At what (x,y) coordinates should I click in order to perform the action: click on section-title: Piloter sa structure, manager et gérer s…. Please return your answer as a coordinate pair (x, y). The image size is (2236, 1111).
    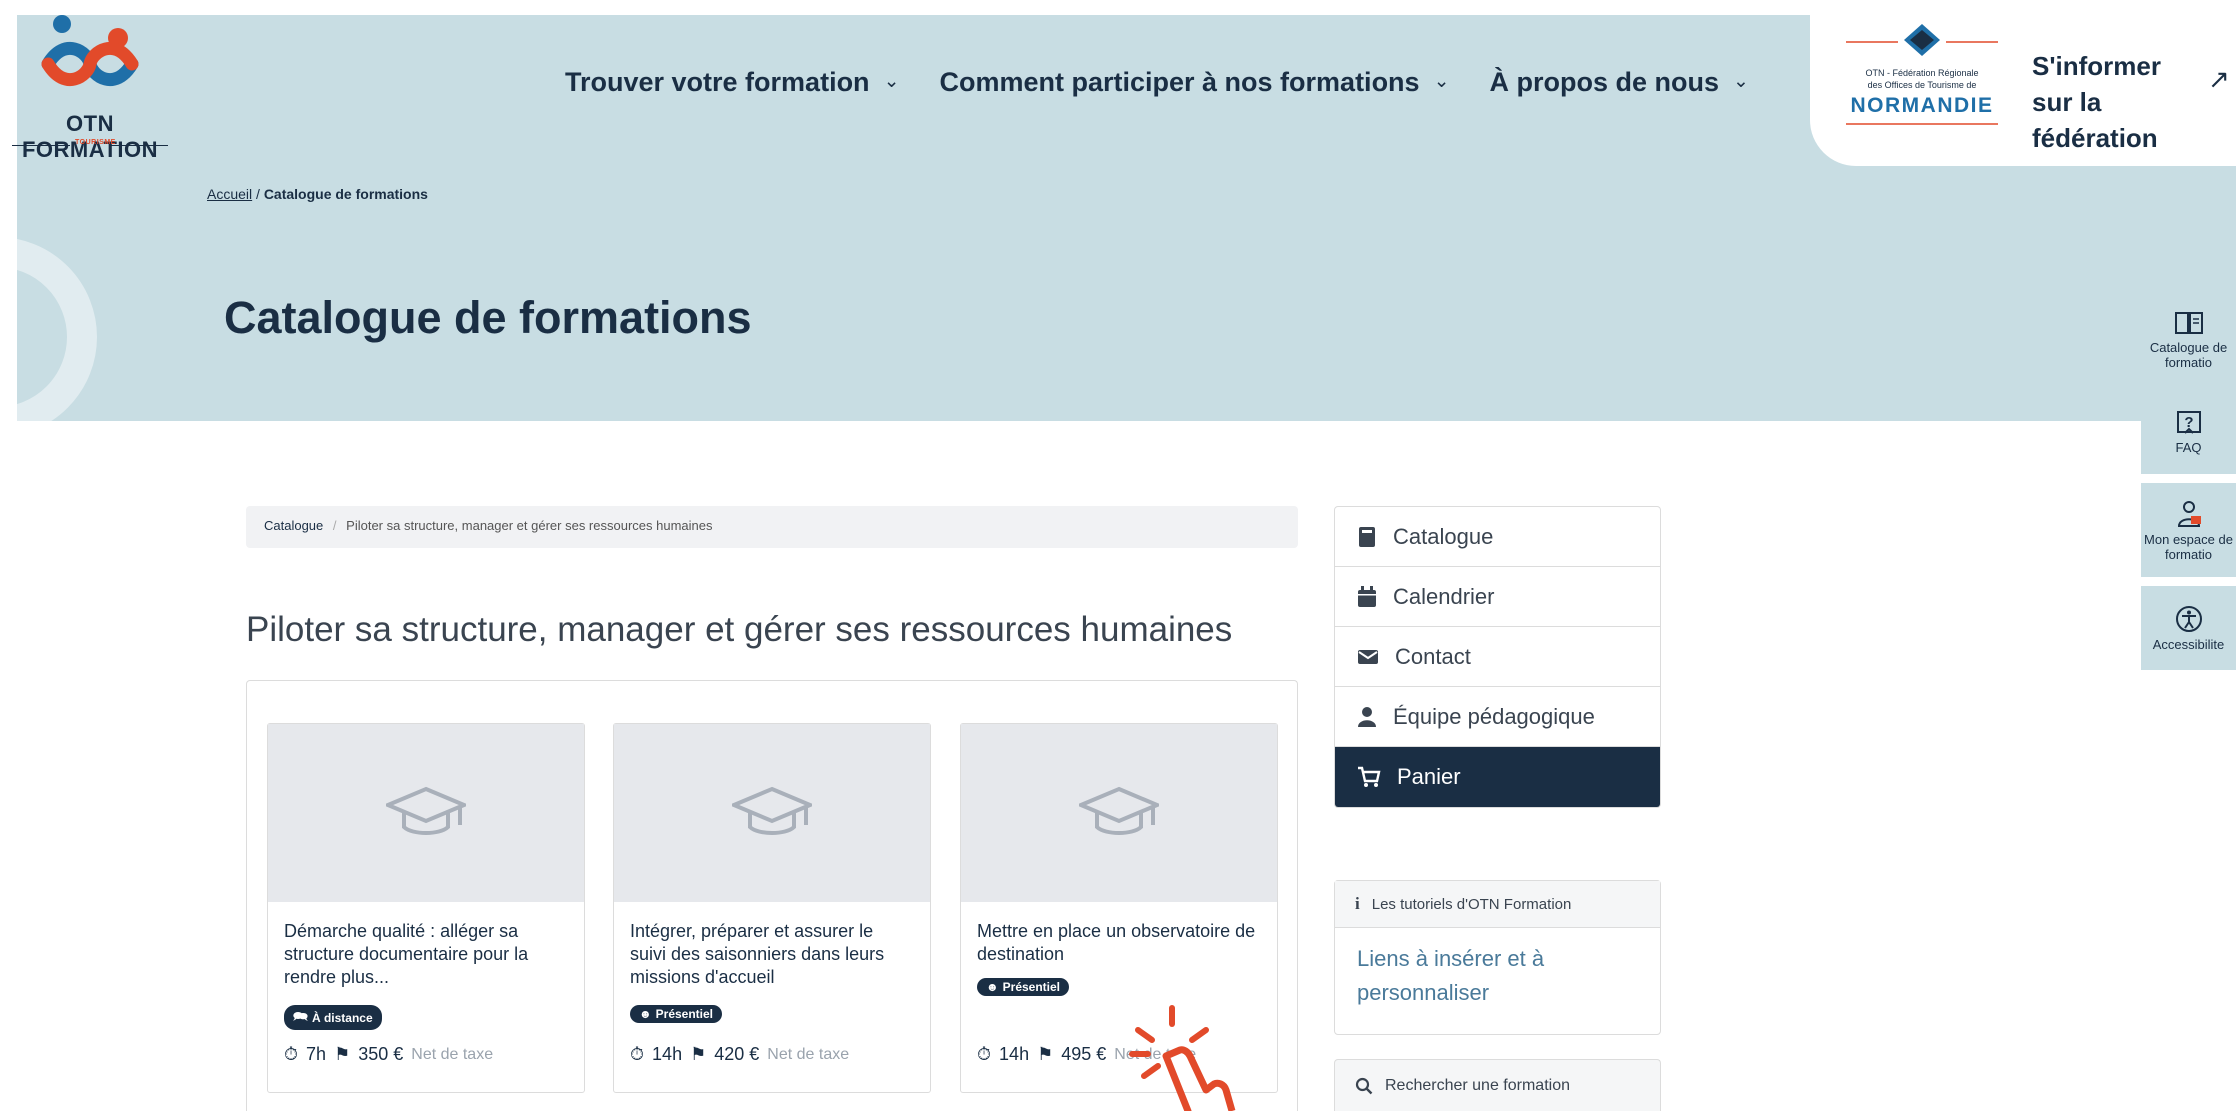
    Looking at the image, I should click on (739, 629).